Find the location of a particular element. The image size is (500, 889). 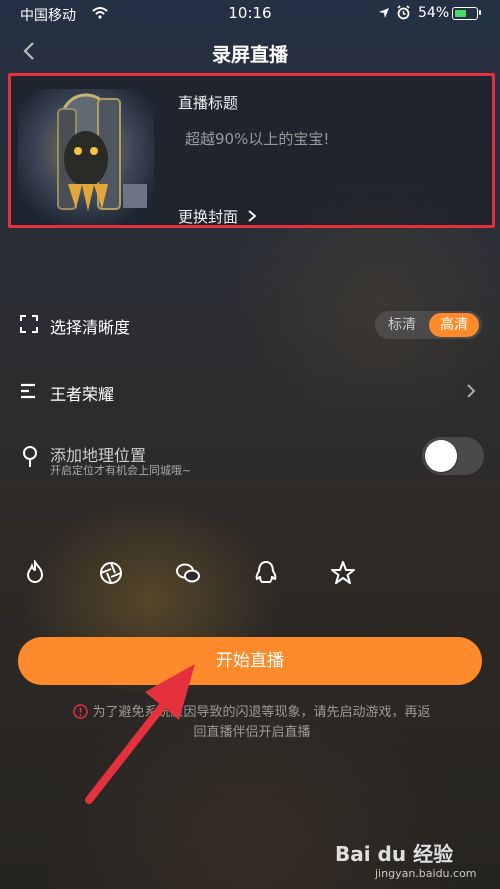

change-cover-button: 更换封面 is located at coordinates (217, 216).